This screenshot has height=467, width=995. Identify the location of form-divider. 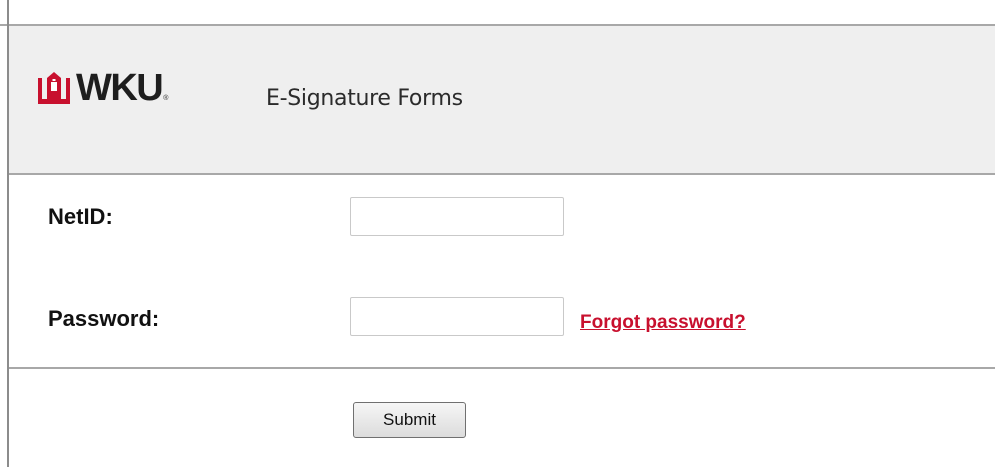
(502, 368).